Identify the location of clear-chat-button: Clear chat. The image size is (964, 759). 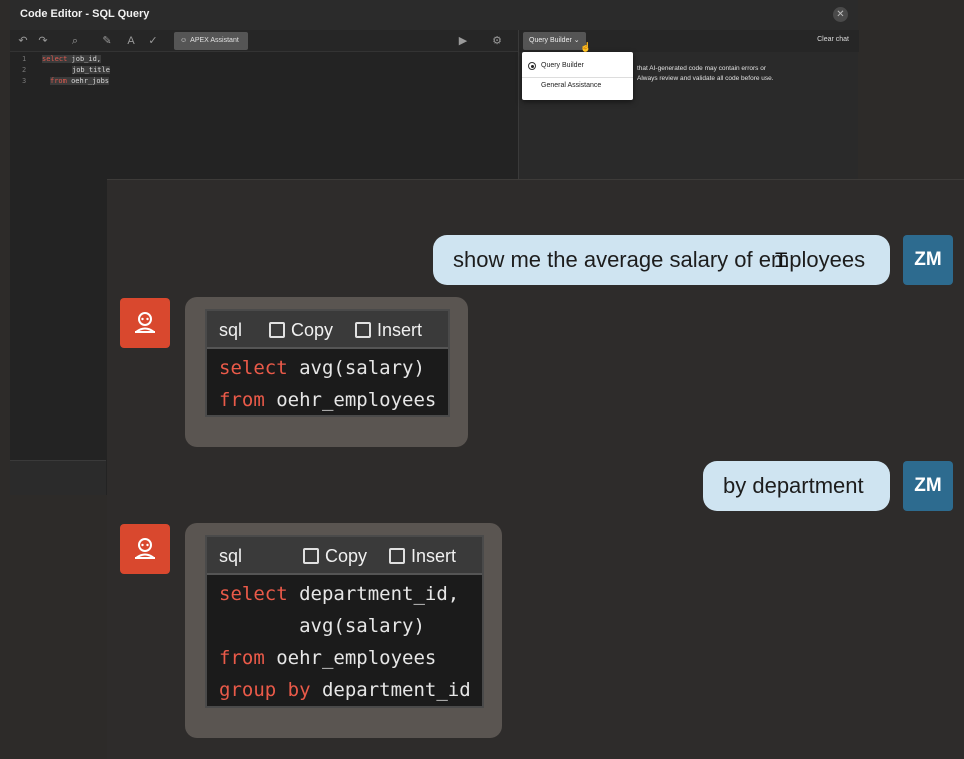
(833, 39).